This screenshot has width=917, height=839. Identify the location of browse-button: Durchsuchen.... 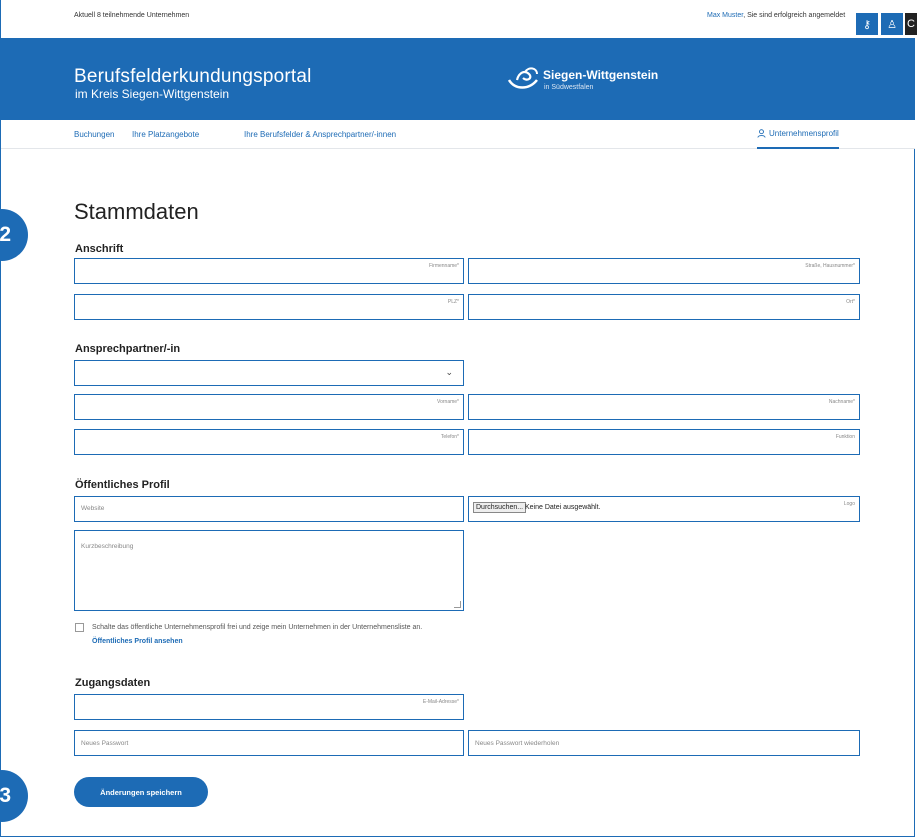
(500, 507).